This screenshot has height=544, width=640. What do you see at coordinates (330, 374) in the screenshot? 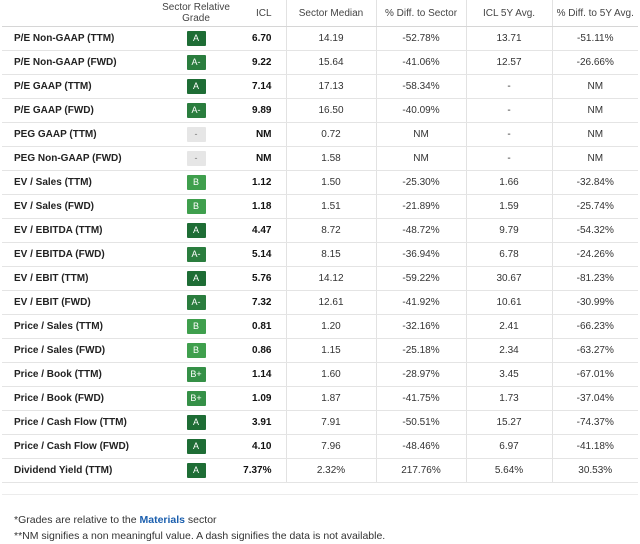
I see `sector-median-value: 1.60` at bounding box center [330, 374].